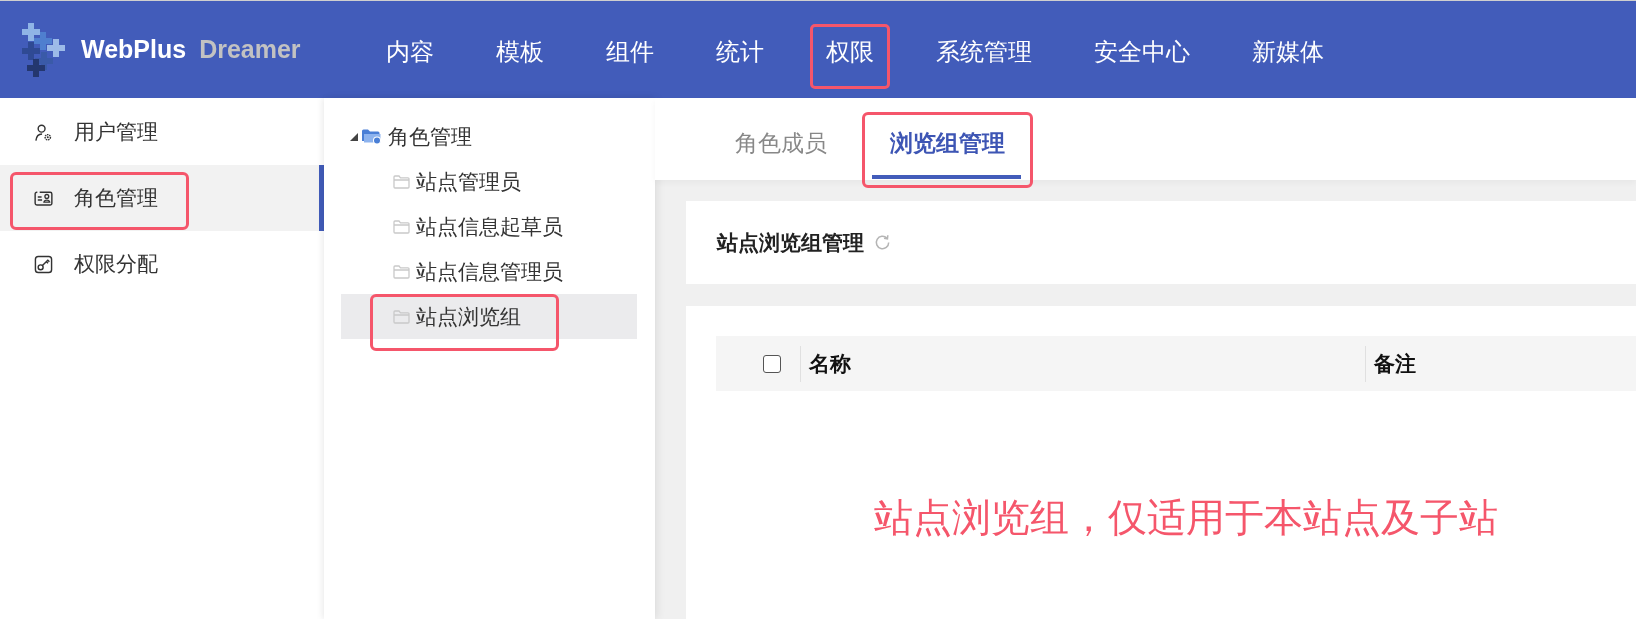  What do you see at coordinates (489, 136) in the screenshot?
I see `tree-item: 角色管理` at bounding box center [489, 136].